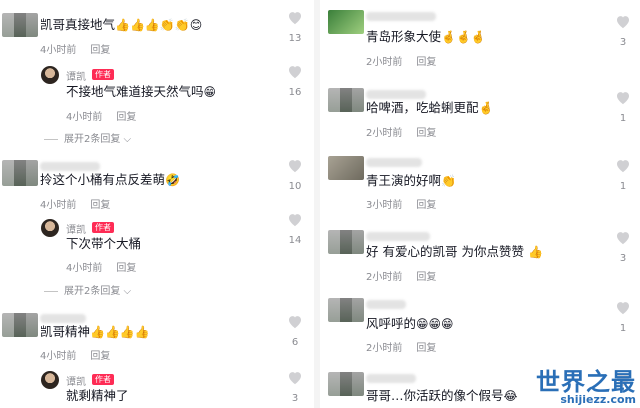 This screenshot has height=408, width=640. I want to click on comment-text: 哥哥…你活跃的像个假号😂, so click(442, 395).